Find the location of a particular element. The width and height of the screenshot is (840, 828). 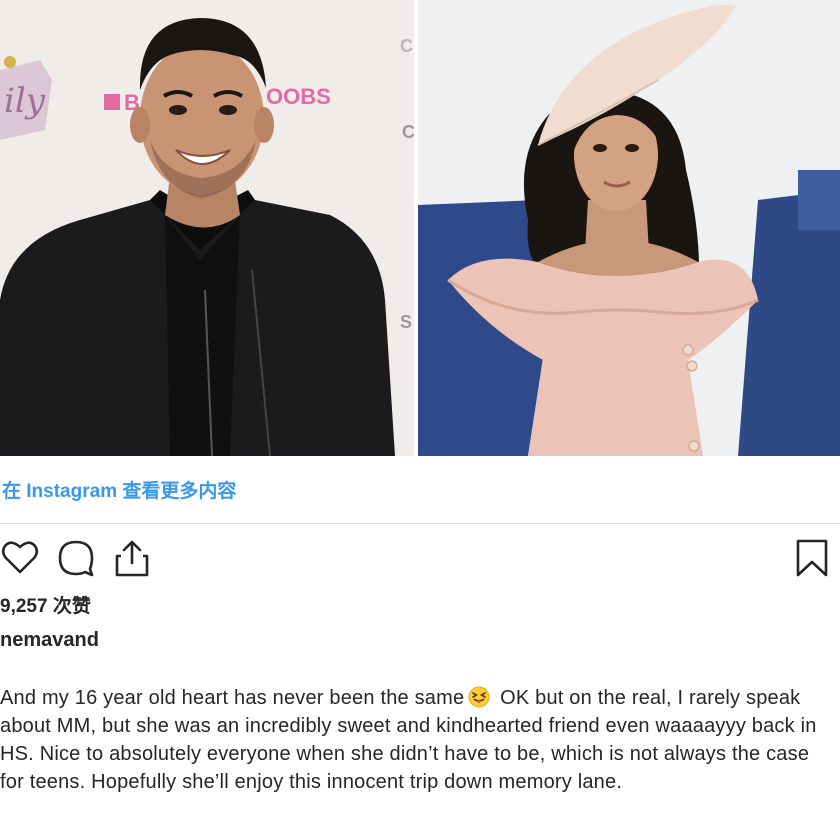

squinting-face-with-tongue-icon is located at coordinates (479, 697).